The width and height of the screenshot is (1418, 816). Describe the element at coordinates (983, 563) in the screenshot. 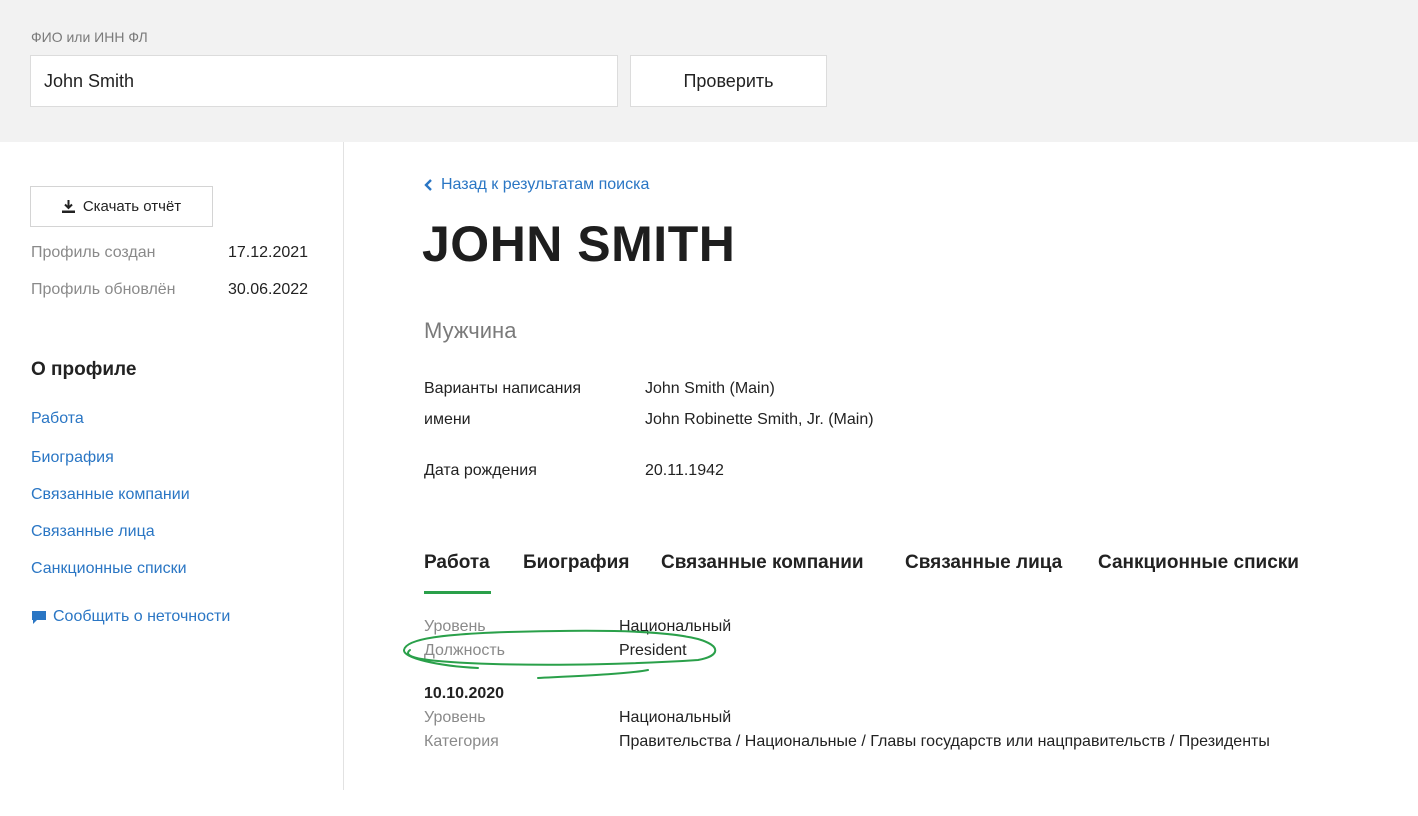

I see `tab-related-persons: Связанные лица` at that location.